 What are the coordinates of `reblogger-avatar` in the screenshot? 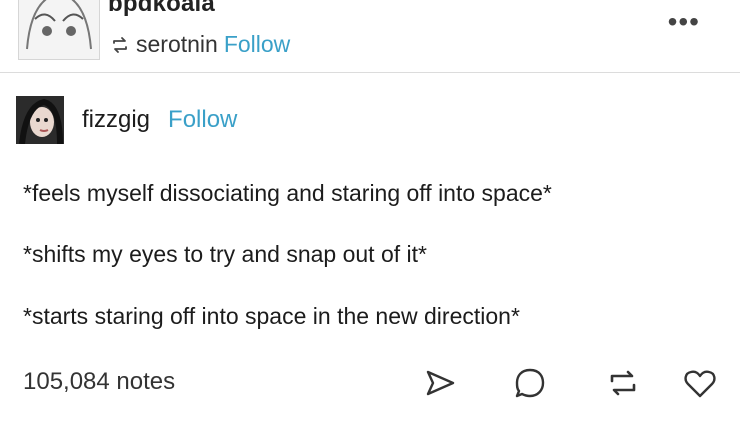 It's located at (59, 30).